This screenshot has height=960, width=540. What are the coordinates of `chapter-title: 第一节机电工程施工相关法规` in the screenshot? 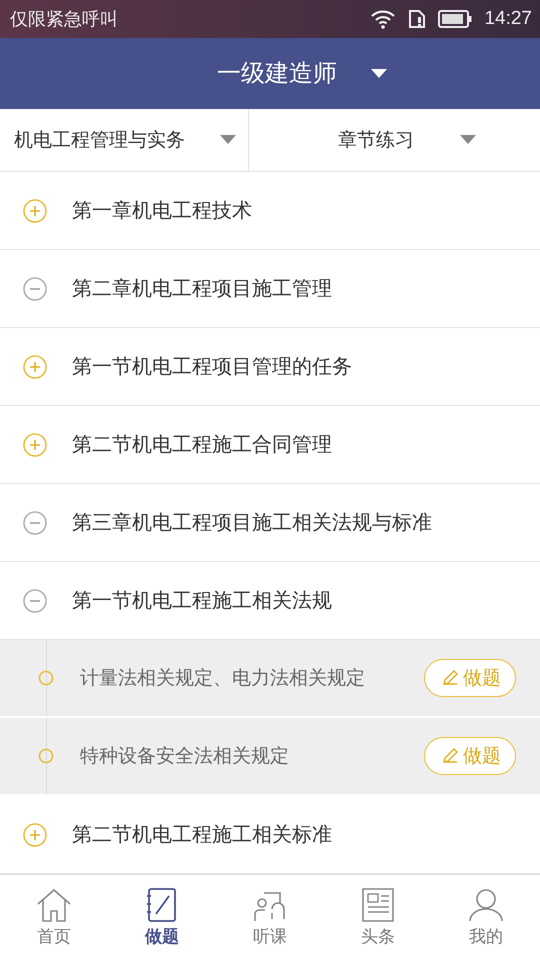 It's located at (202, 600).